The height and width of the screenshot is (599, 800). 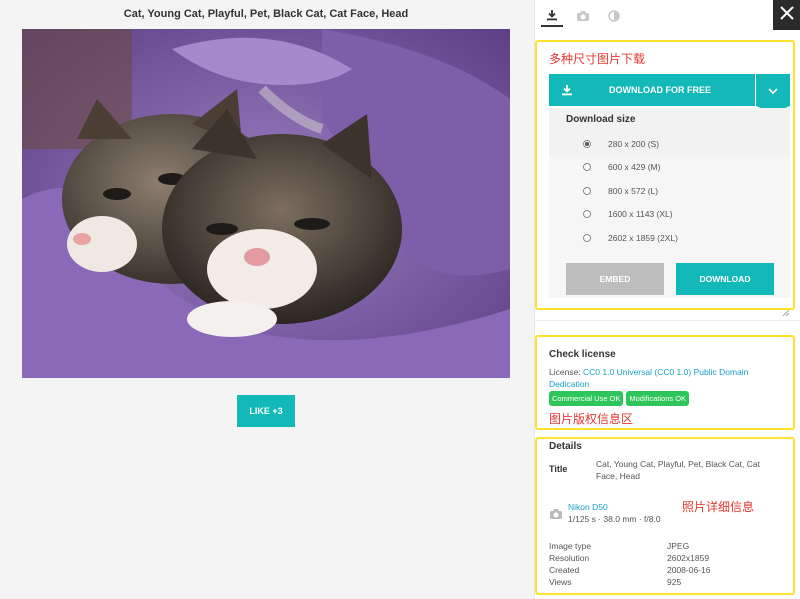 I want to click on annotation-details: 照片详细信息, so click(x=718, y=507).